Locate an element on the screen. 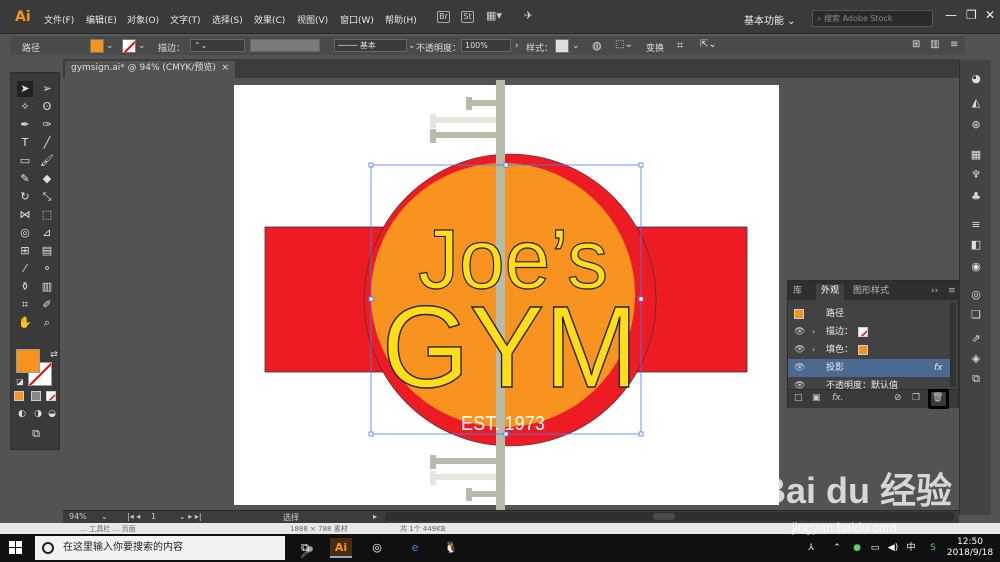  taskbar-search-box: 在这里输入你要搜索的内容 🎤 is located at coordinates (174, 548).